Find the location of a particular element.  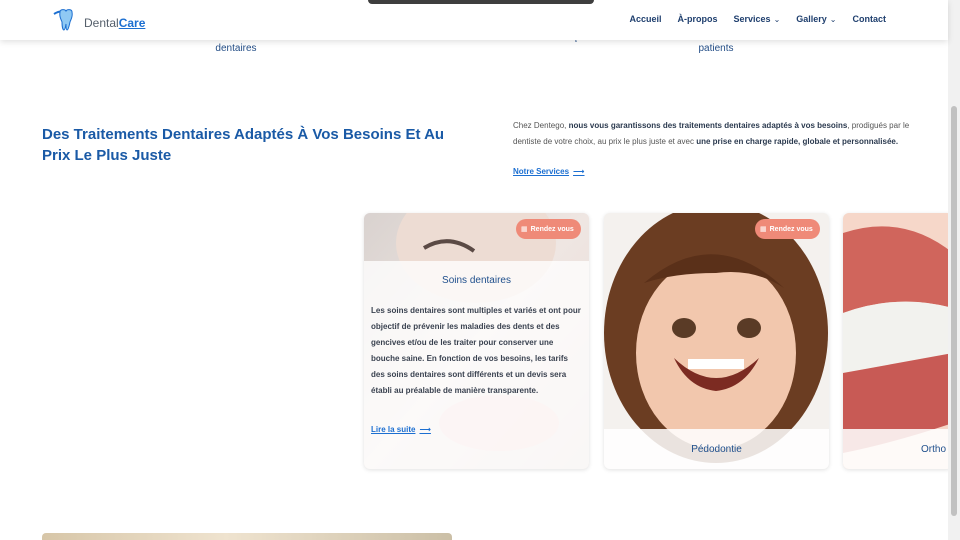

logo-suffix: Care is located at coordinates (132, 22).